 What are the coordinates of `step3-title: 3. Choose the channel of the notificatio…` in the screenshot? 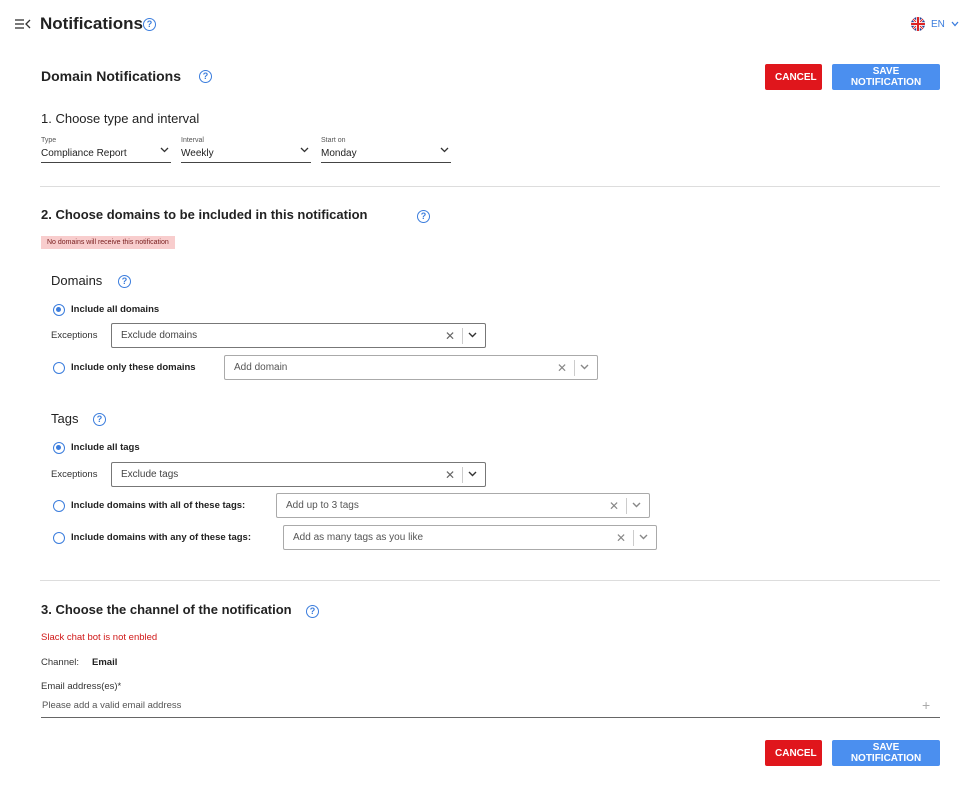 It's located at (166, 609).